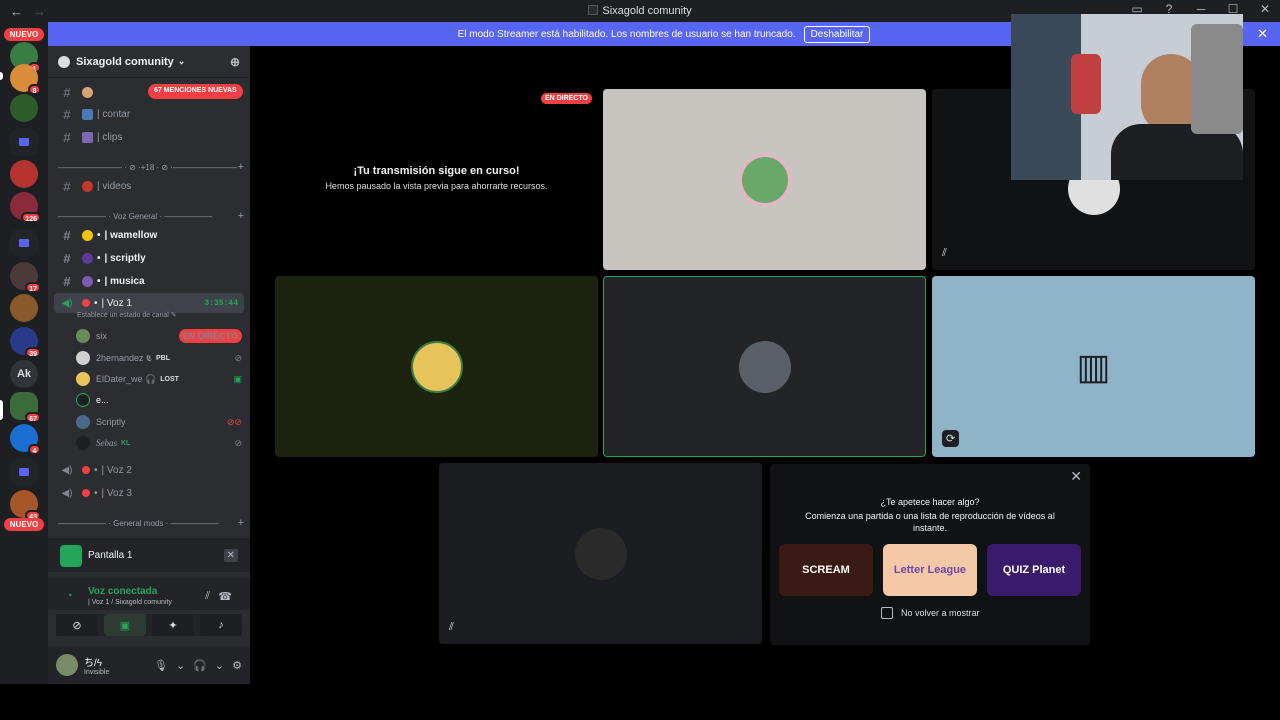 This screenshot has height=720, width=1280. Describe the element at coordinates (135, 216) in the screenshot. I see `category-label: —————— · Voz General · ——————` at that location.